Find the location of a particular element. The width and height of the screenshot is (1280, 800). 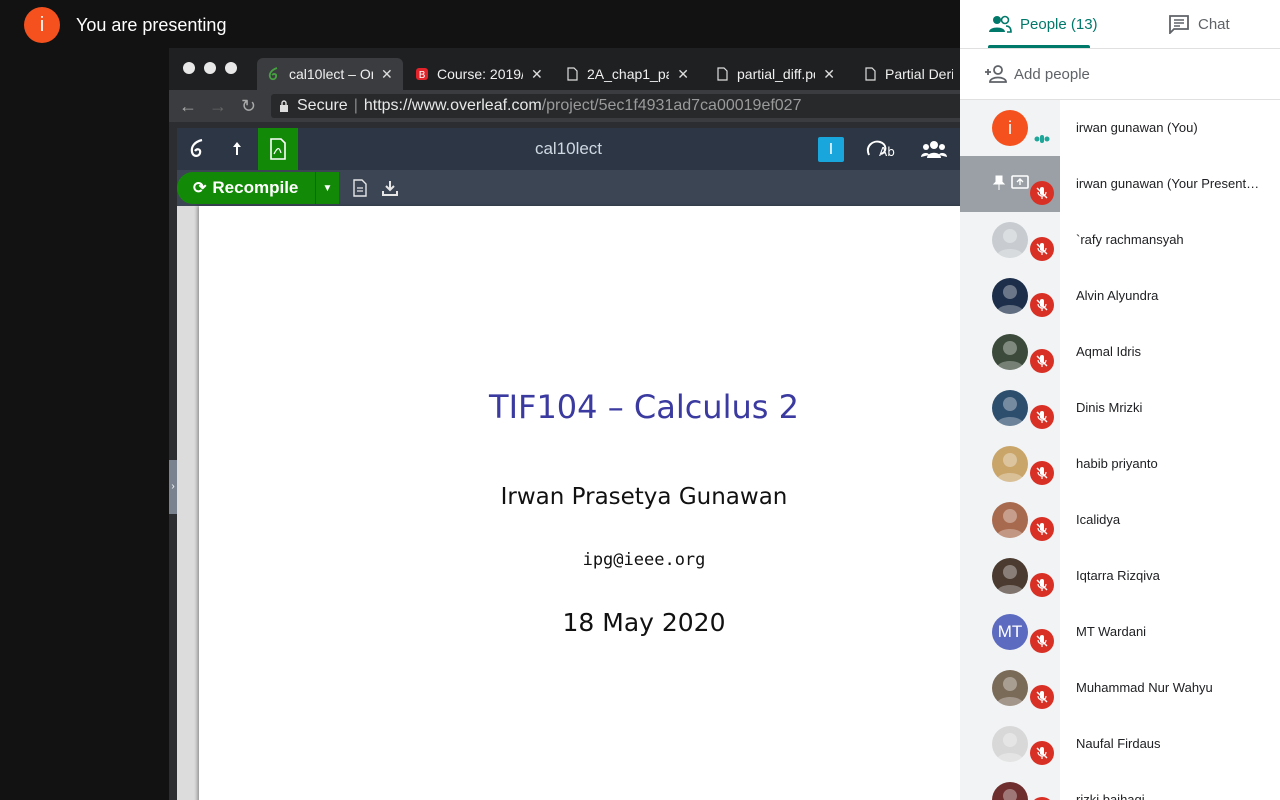

participant-row: rizki baihaqi is located at coordinates (1120, 786).